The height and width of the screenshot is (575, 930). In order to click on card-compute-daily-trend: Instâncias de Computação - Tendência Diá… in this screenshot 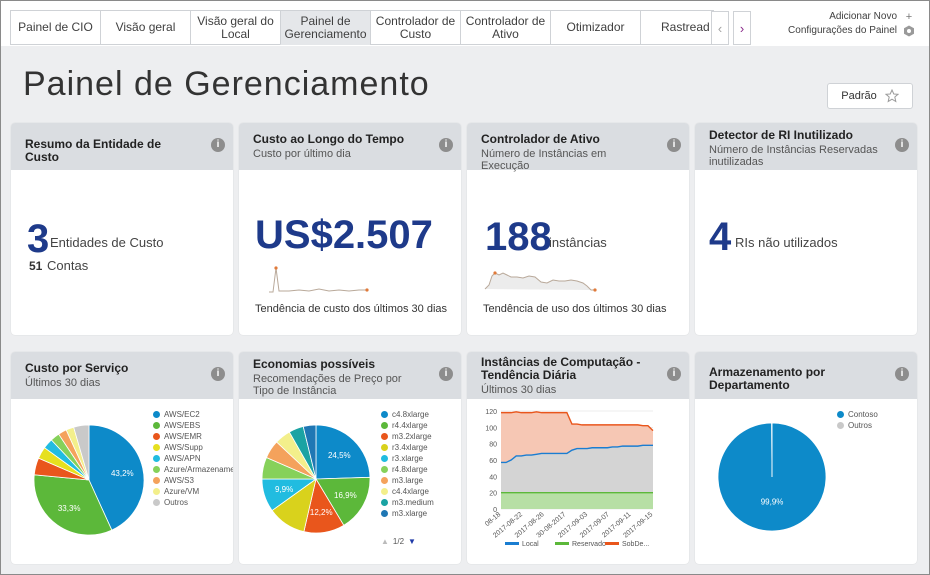, I will do `click(578, 458)`.